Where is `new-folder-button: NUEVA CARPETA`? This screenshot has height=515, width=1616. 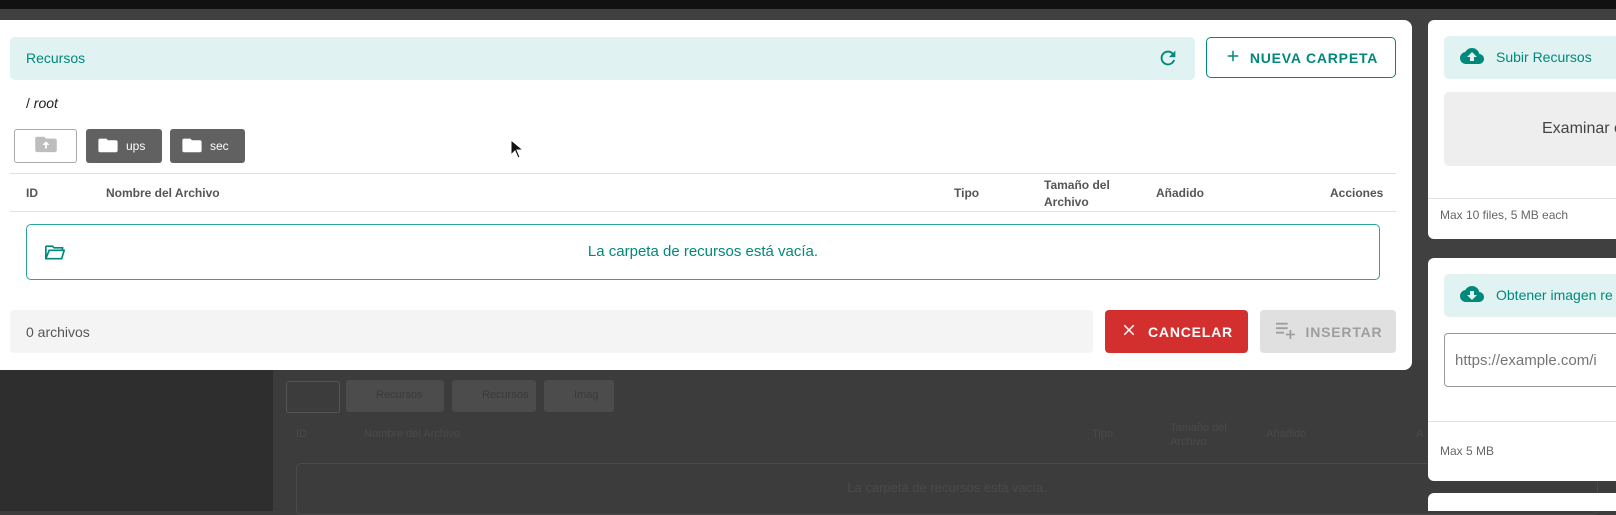
new-folder-button: NUEVA CARPETA is located at coordinates (1301, 57).